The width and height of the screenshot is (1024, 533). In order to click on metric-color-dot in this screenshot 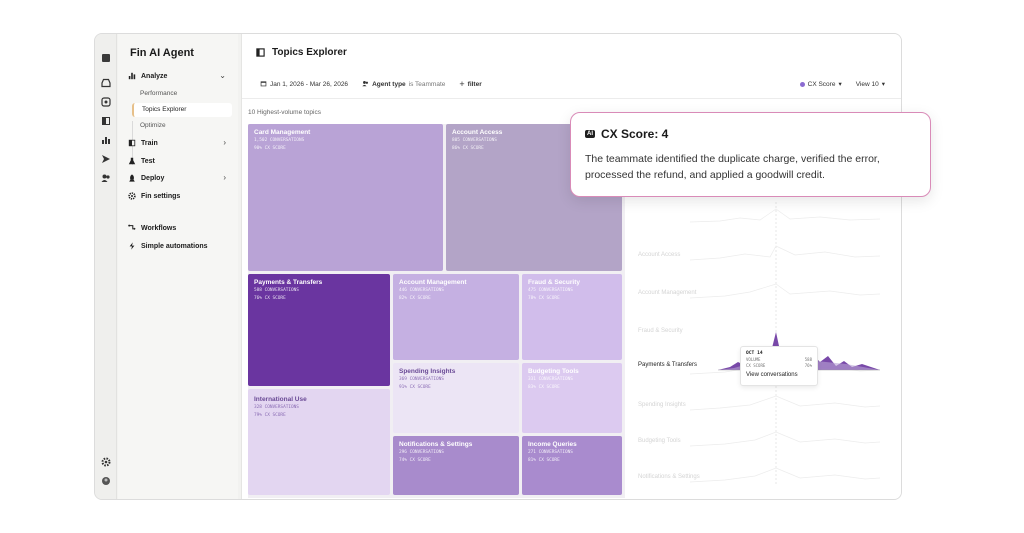, I will do `click(802, 84)`.